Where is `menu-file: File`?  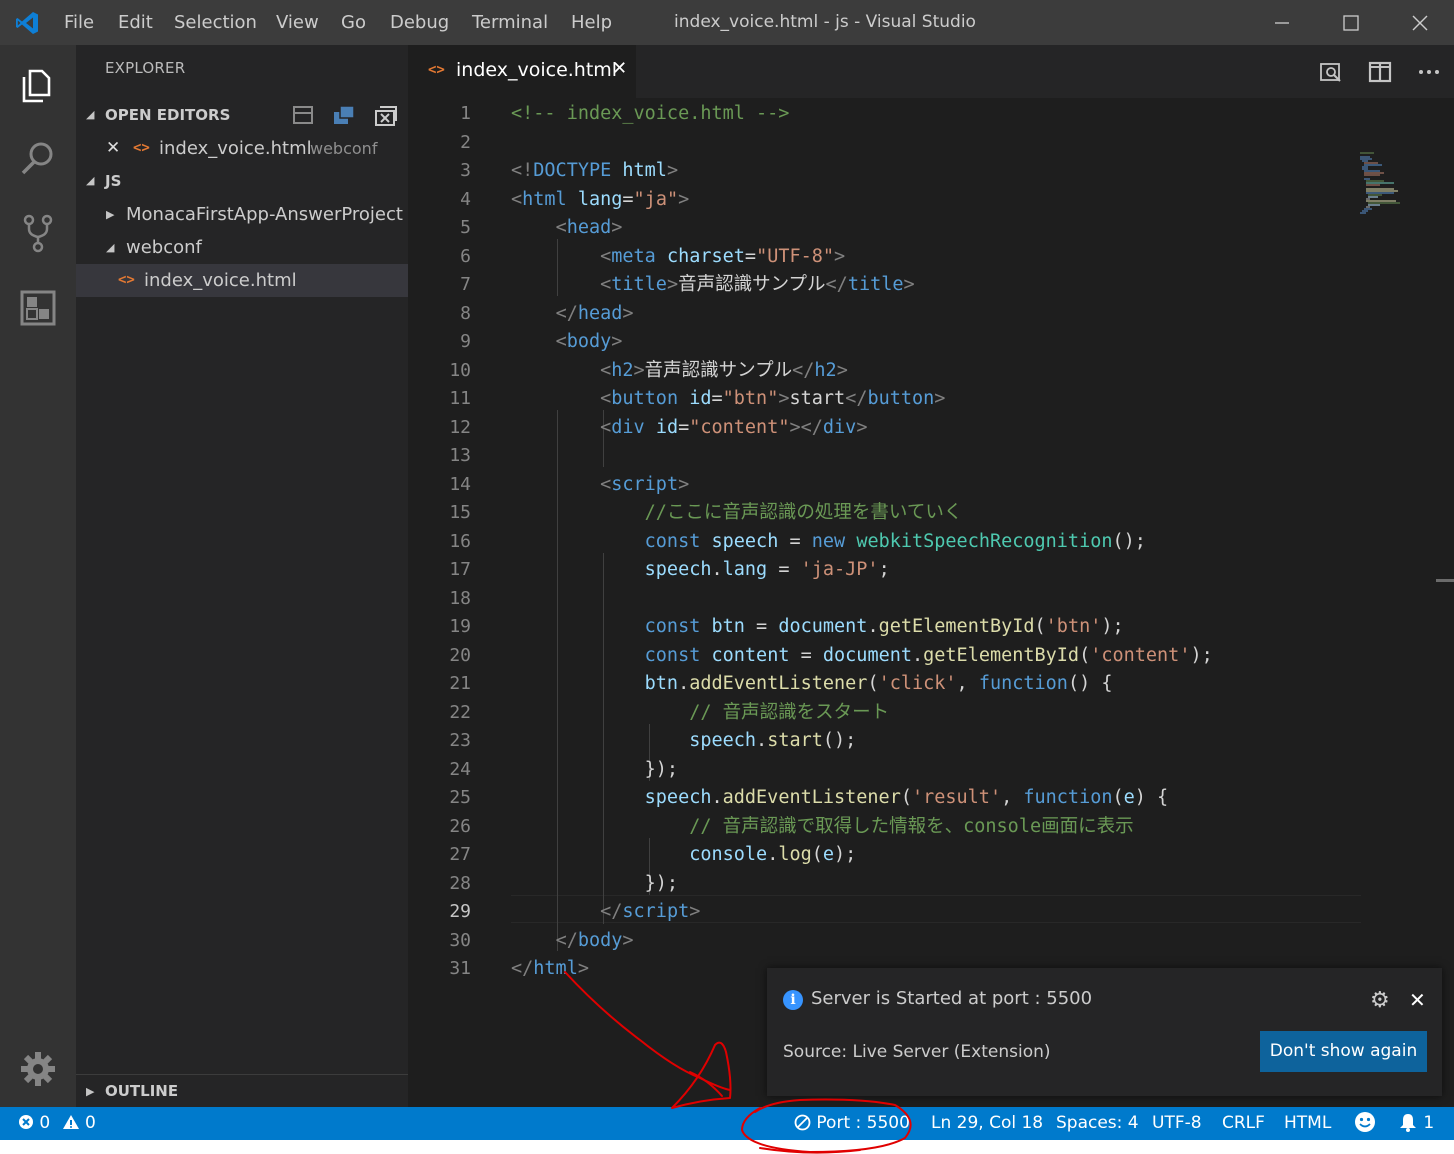 menu-file: File is located at coordinates (79, 22).